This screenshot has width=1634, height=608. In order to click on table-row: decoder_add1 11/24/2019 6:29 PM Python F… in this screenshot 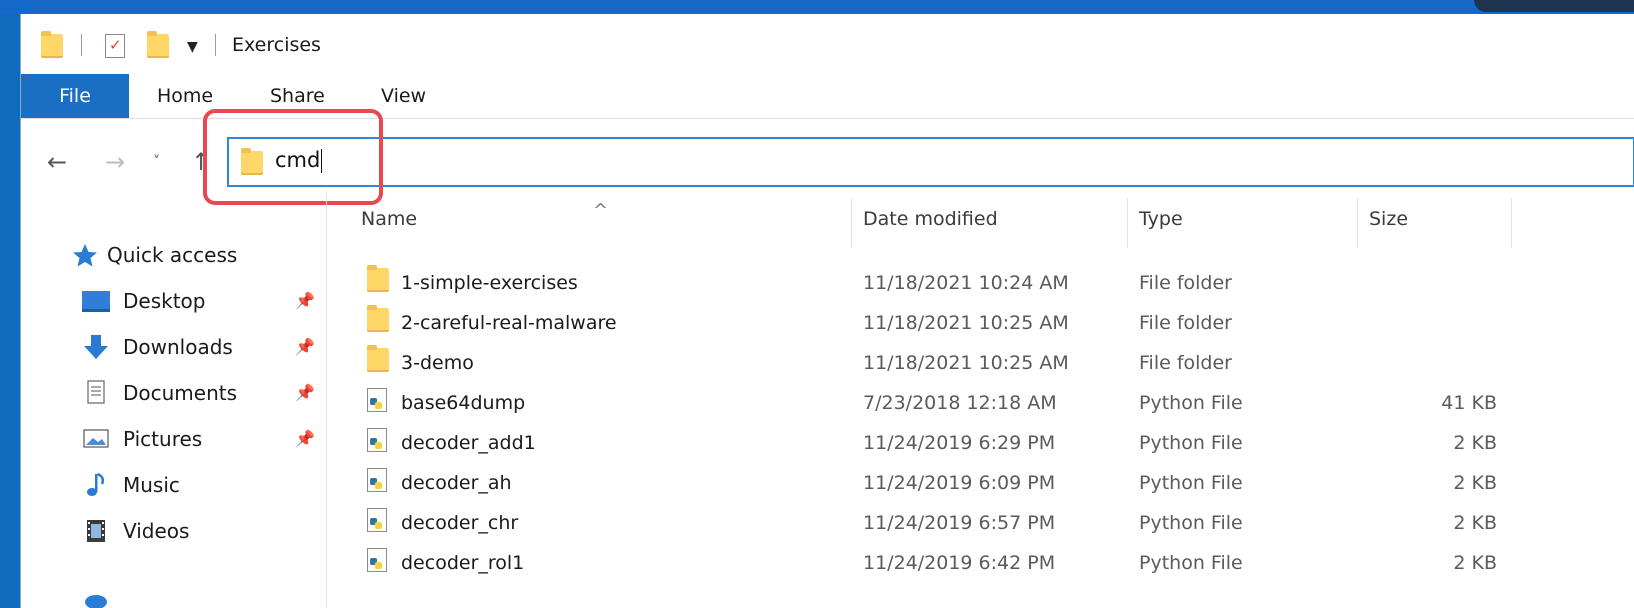, I will do `click(980, 442)`.